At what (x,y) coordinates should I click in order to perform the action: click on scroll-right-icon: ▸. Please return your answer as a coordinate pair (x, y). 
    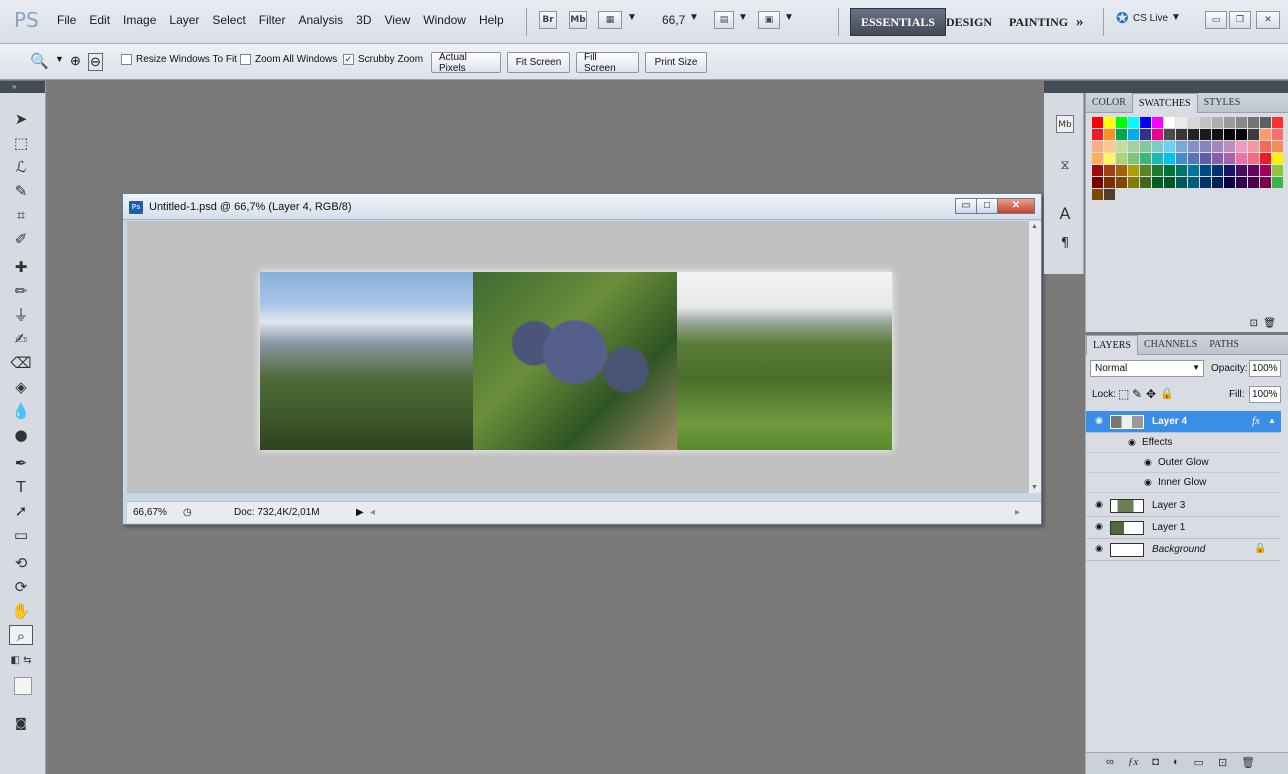
    Looking at the image, I should click on (1017, 512).